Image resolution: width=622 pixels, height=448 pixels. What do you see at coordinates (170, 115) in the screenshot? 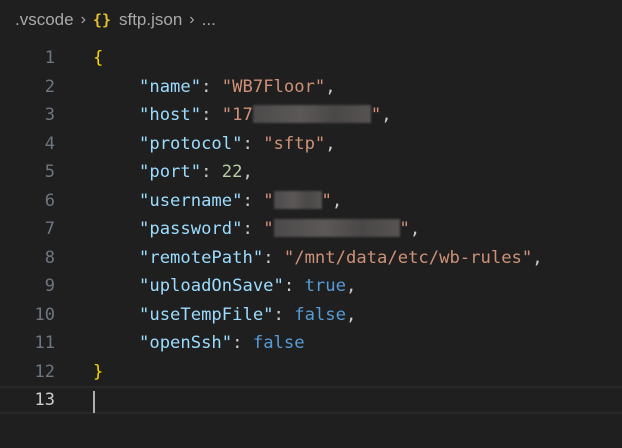
I see `json-key: "host"` at bounding box center [170, 115].